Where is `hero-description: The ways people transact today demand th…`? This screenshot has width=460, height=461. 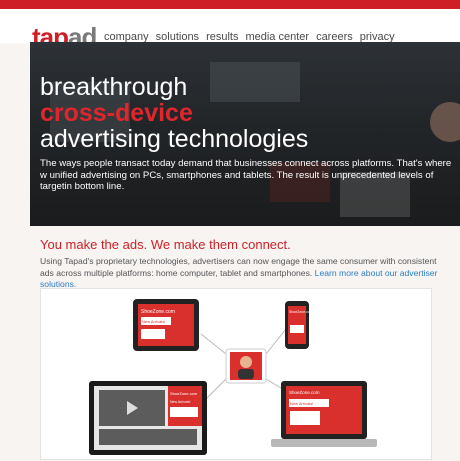 hero-description: The ways people transact today demand th… is located at coordinates (246, 175).